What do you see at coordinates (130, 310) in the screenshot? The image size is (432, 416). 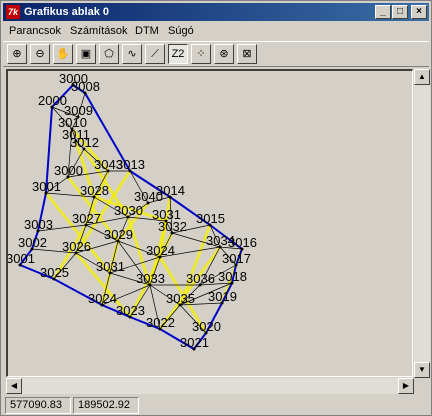 I see `point-label: 3023` at bounding box center [130, 310].